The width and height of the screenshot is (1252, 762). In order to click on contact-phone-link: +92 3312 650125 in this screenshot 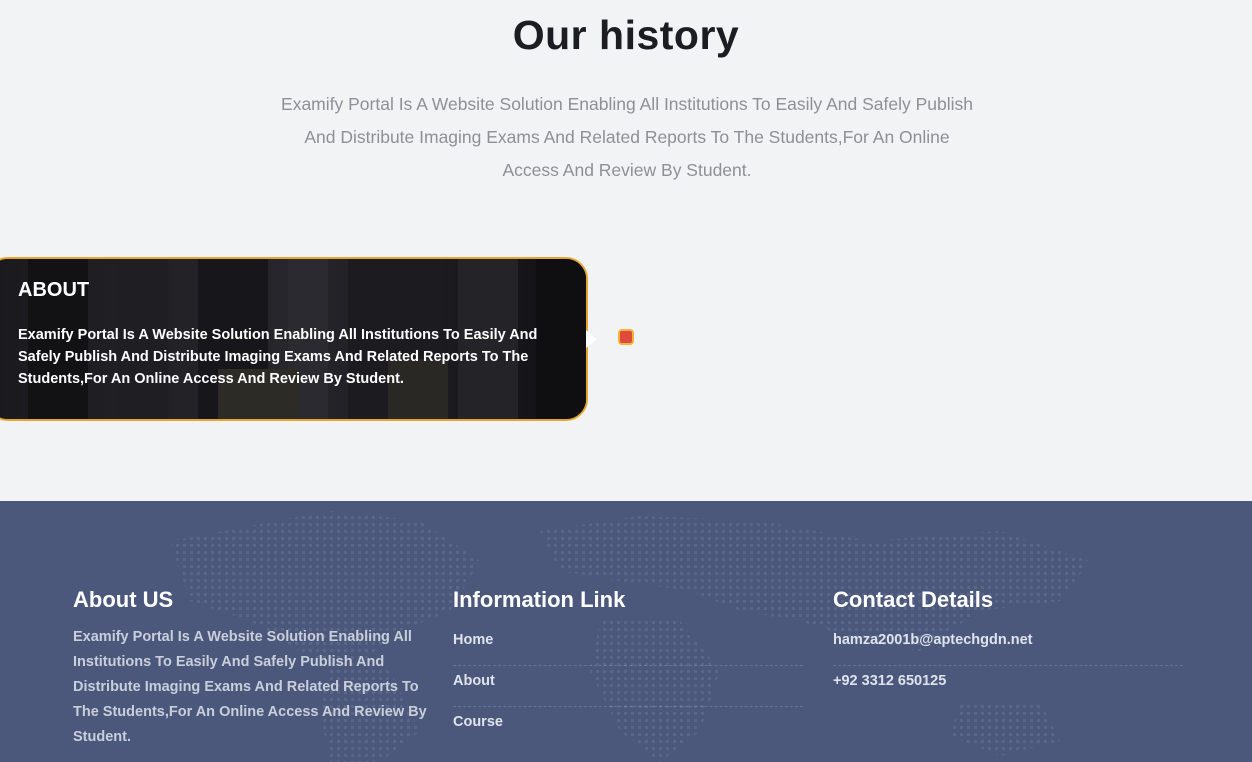, I will do `click(1008, 686)`.